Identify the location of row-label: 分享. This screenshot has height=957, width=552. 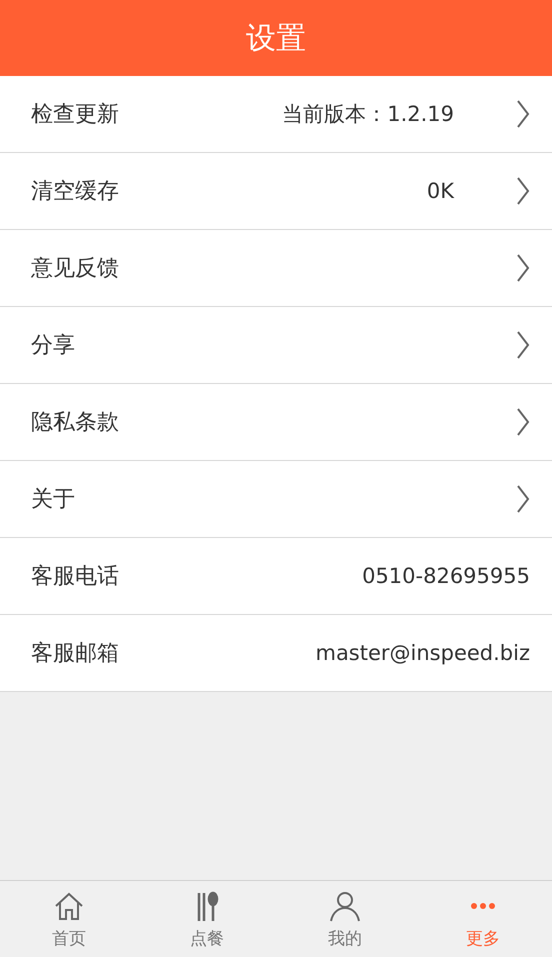
(53, 346).